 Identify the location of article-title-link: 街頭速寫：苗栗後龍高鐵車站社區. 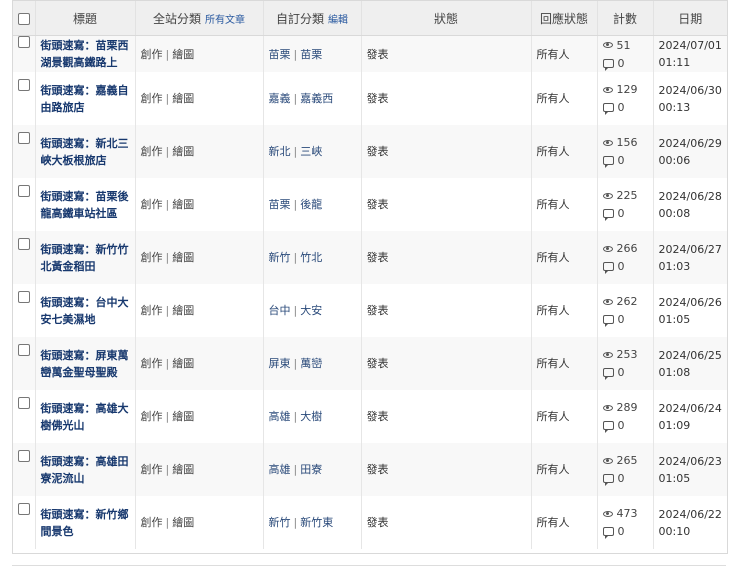
(85, 205).